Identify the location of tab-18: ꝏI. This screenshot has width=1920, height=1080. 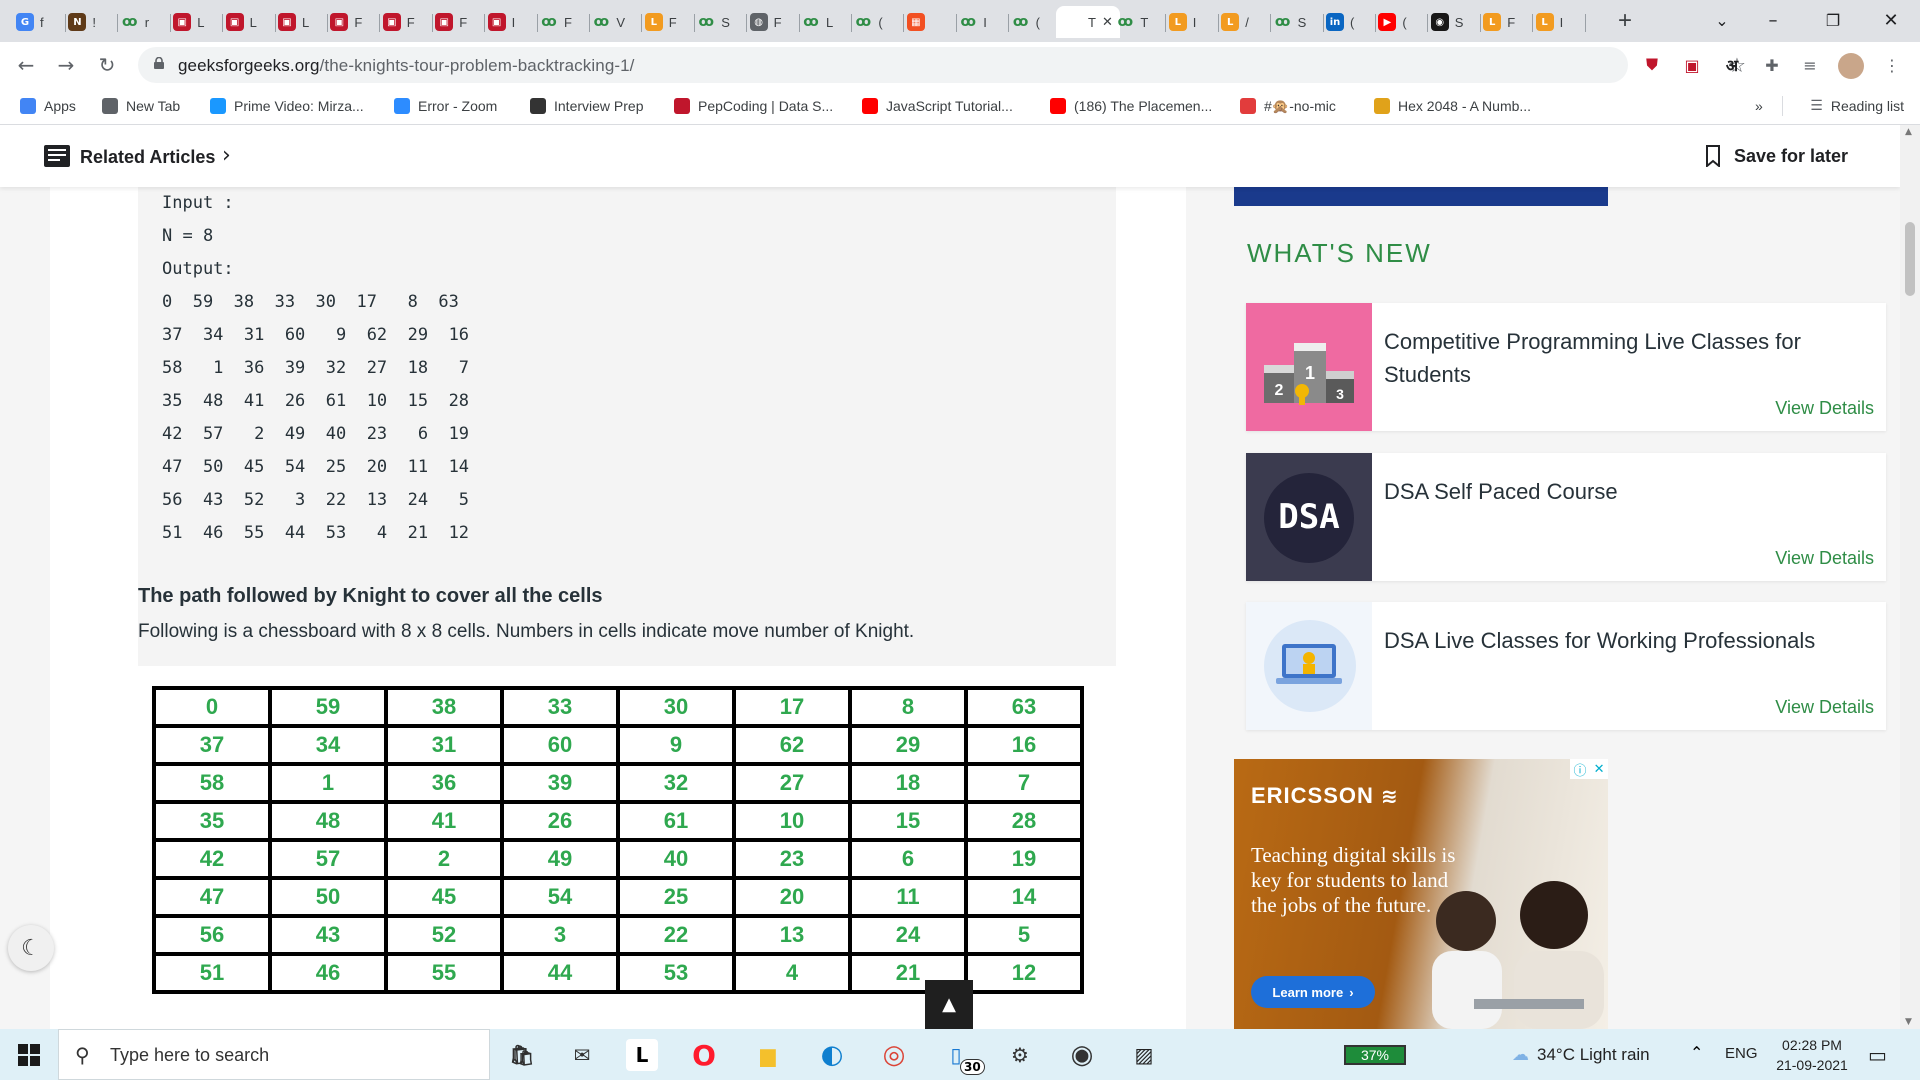
(980, 22).